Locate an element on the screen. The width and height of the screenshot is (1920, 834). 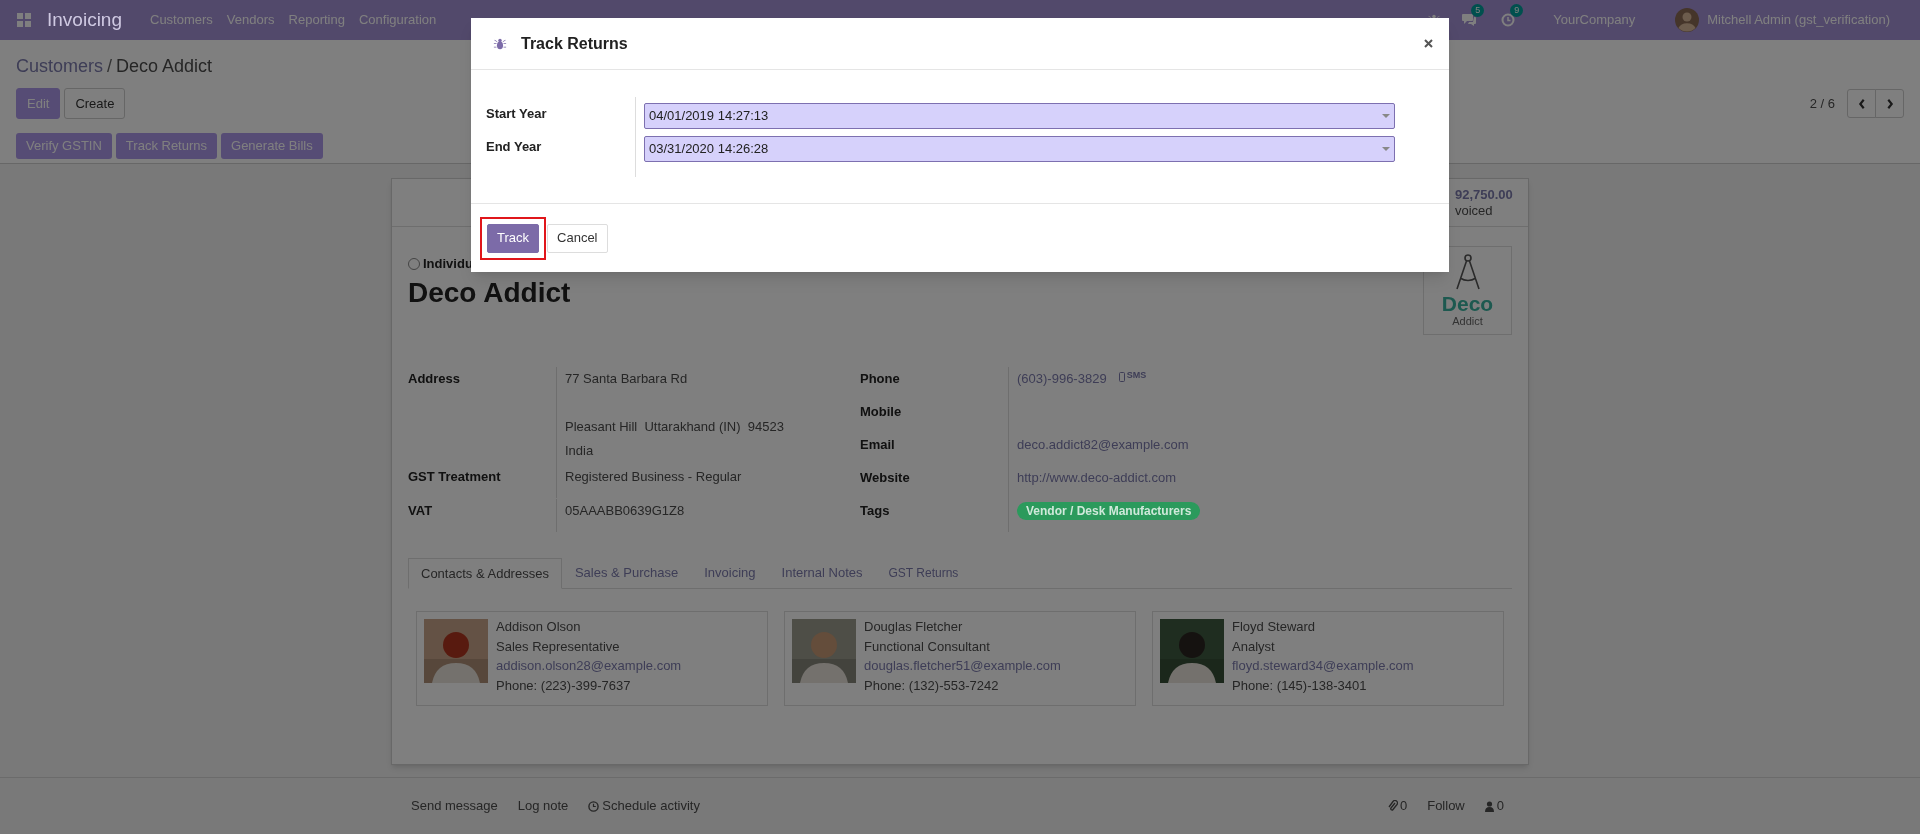
chatter-button: Log note is located at coordinates (543, 806).